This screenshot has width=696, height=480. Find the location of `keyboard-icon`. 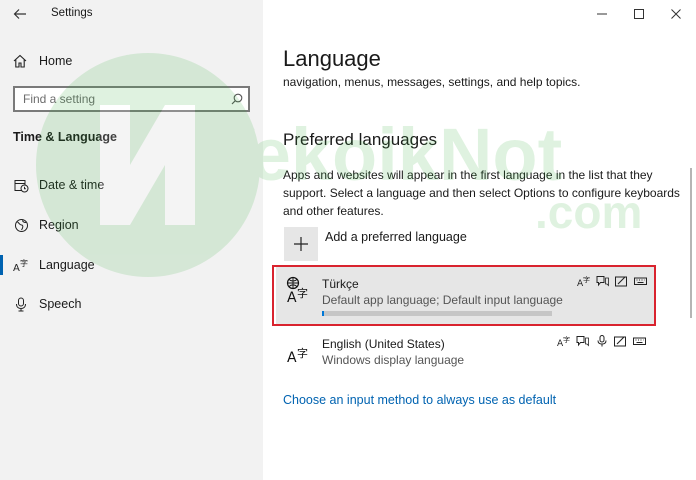

keyboard-icon is located at coordinates (639, 340).